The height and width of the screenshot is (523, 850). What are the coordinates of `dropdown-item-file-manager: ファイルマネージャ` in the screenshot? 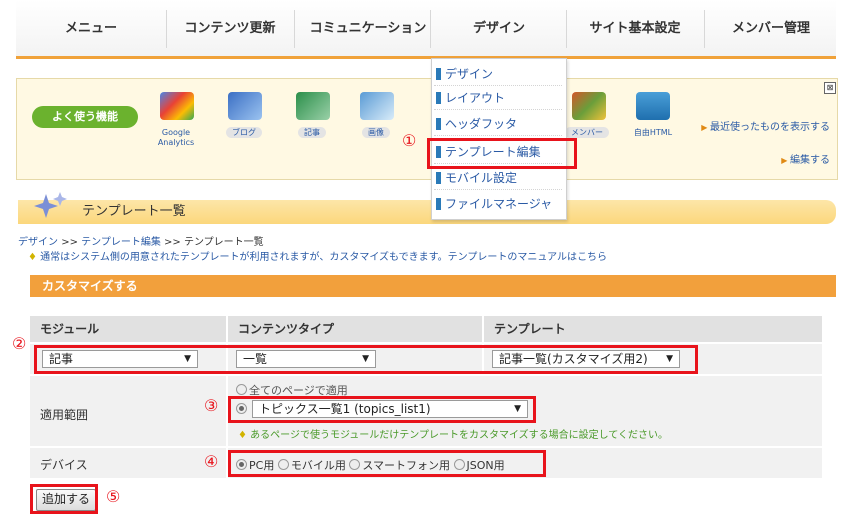 It's located at (498, 204).